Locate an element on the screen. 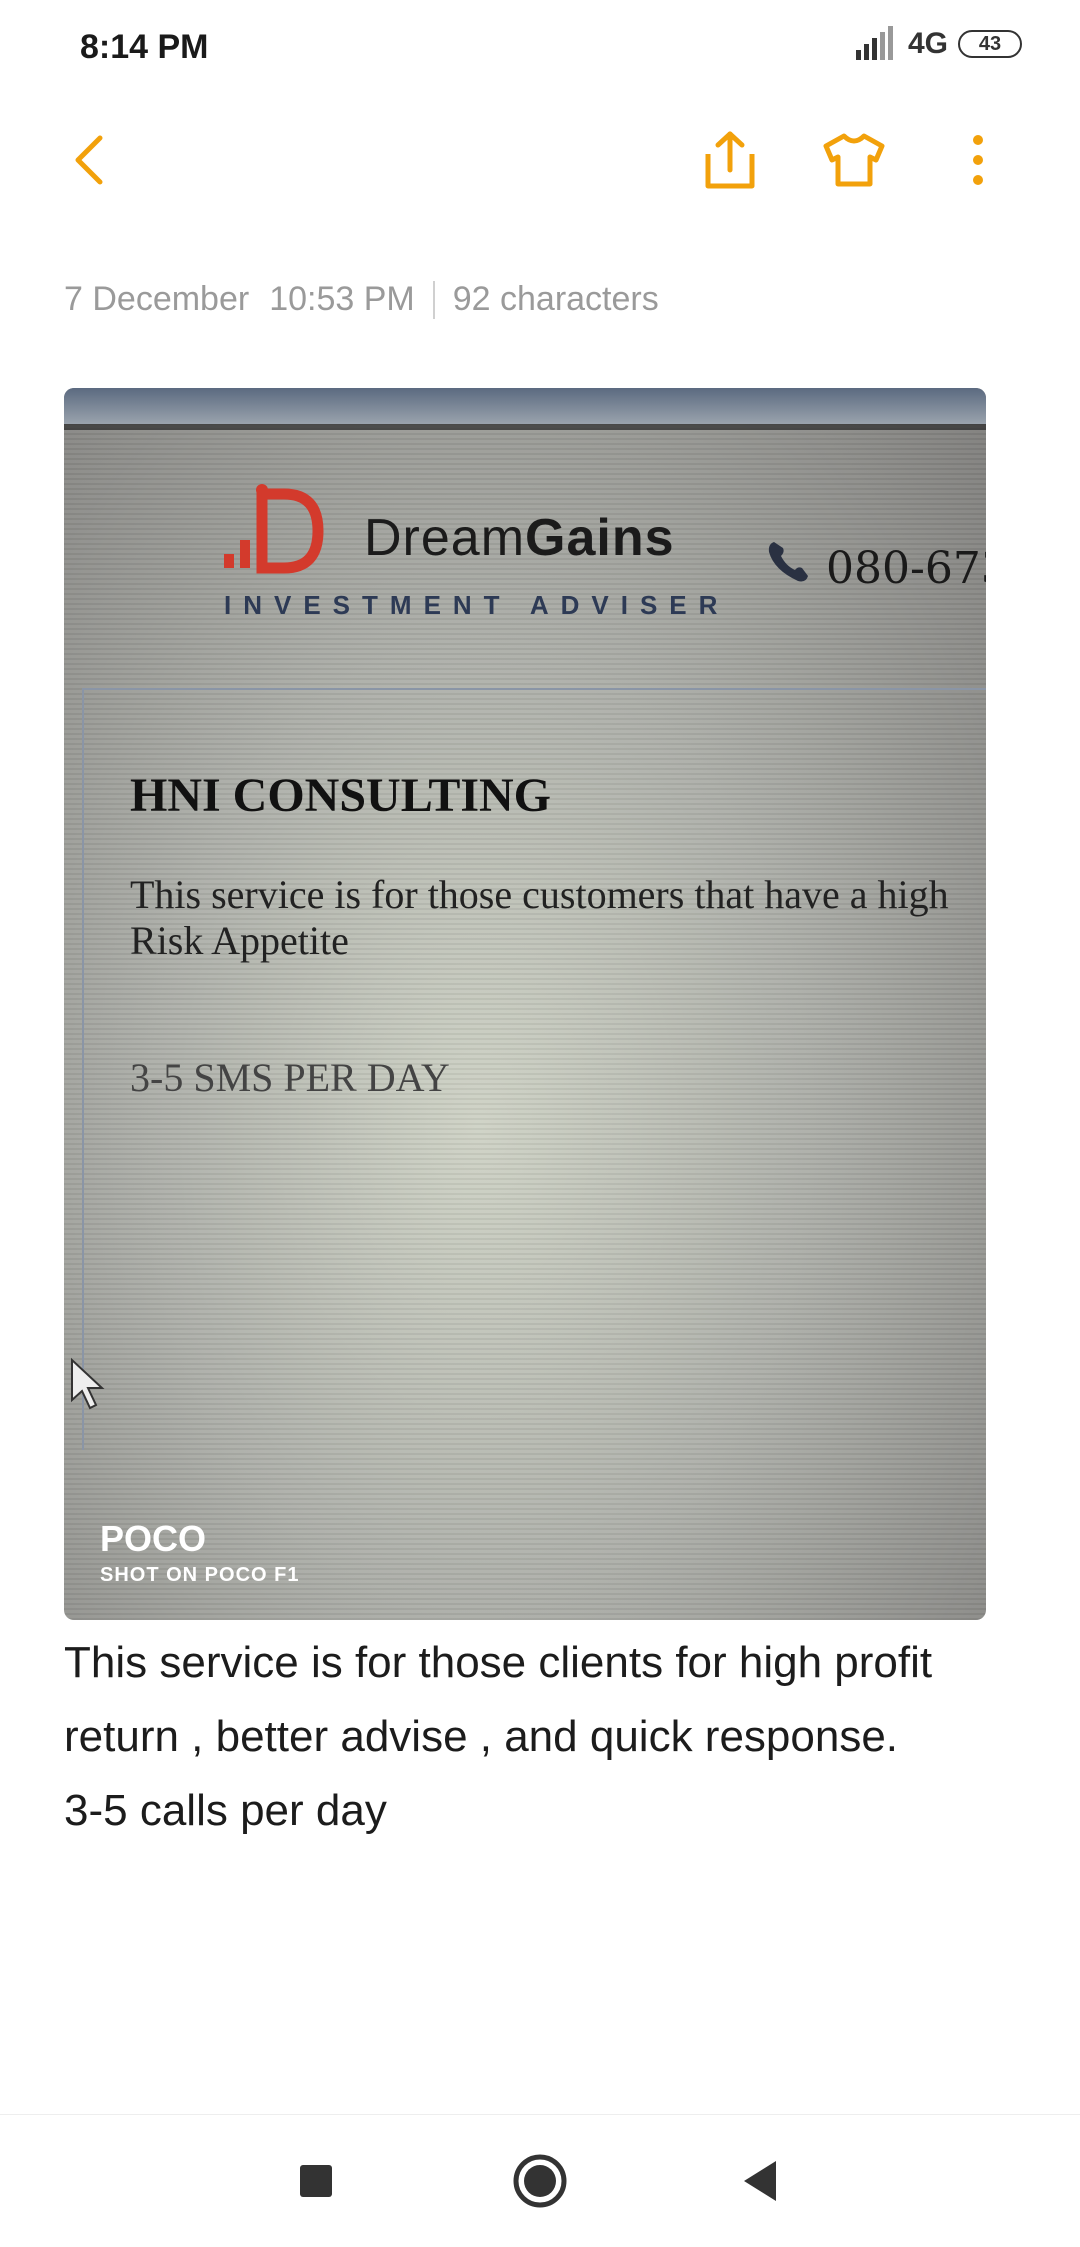 This screenshot has width=1080, height=2247. share-button is located at coordinates (730, 160).